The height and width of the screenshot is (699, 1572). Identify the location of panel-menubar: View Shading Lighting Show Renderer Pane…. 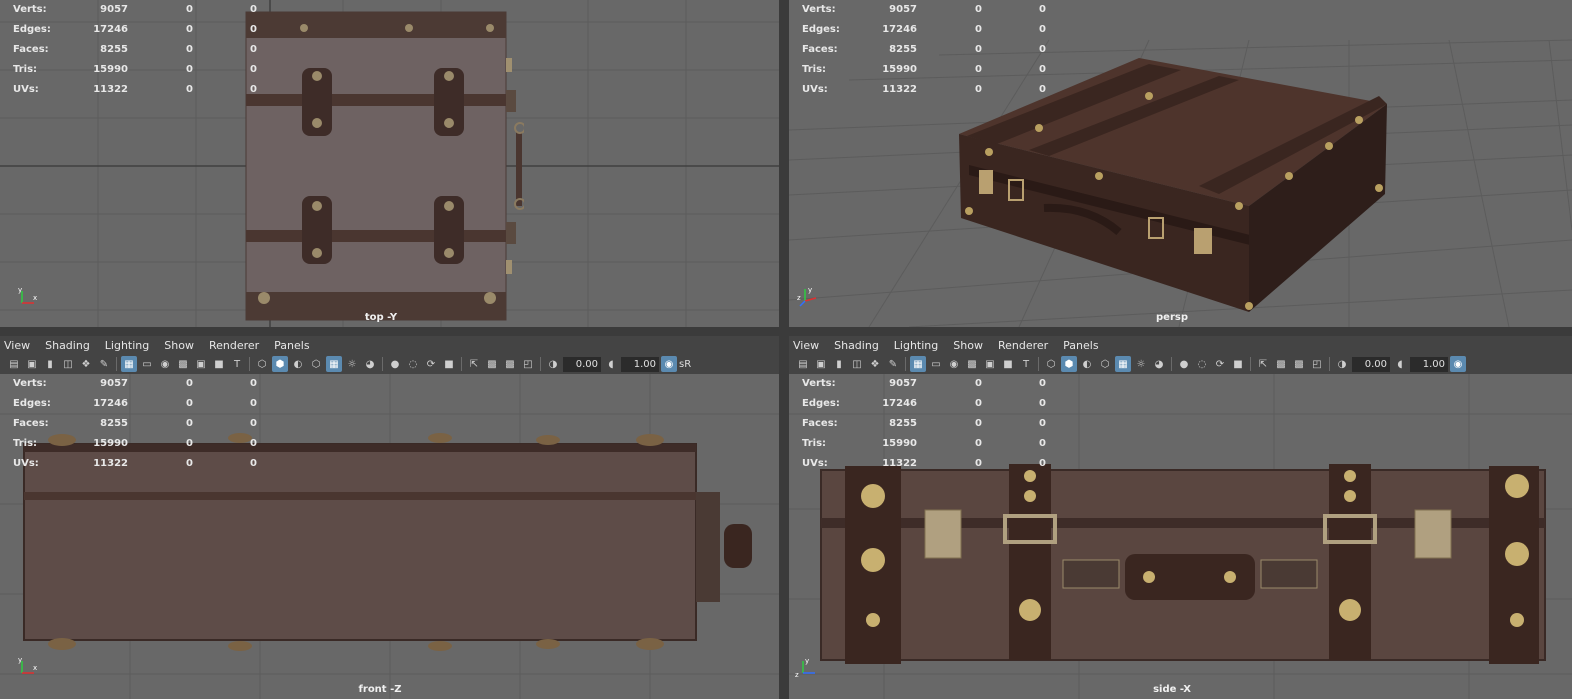
(1180, 345).